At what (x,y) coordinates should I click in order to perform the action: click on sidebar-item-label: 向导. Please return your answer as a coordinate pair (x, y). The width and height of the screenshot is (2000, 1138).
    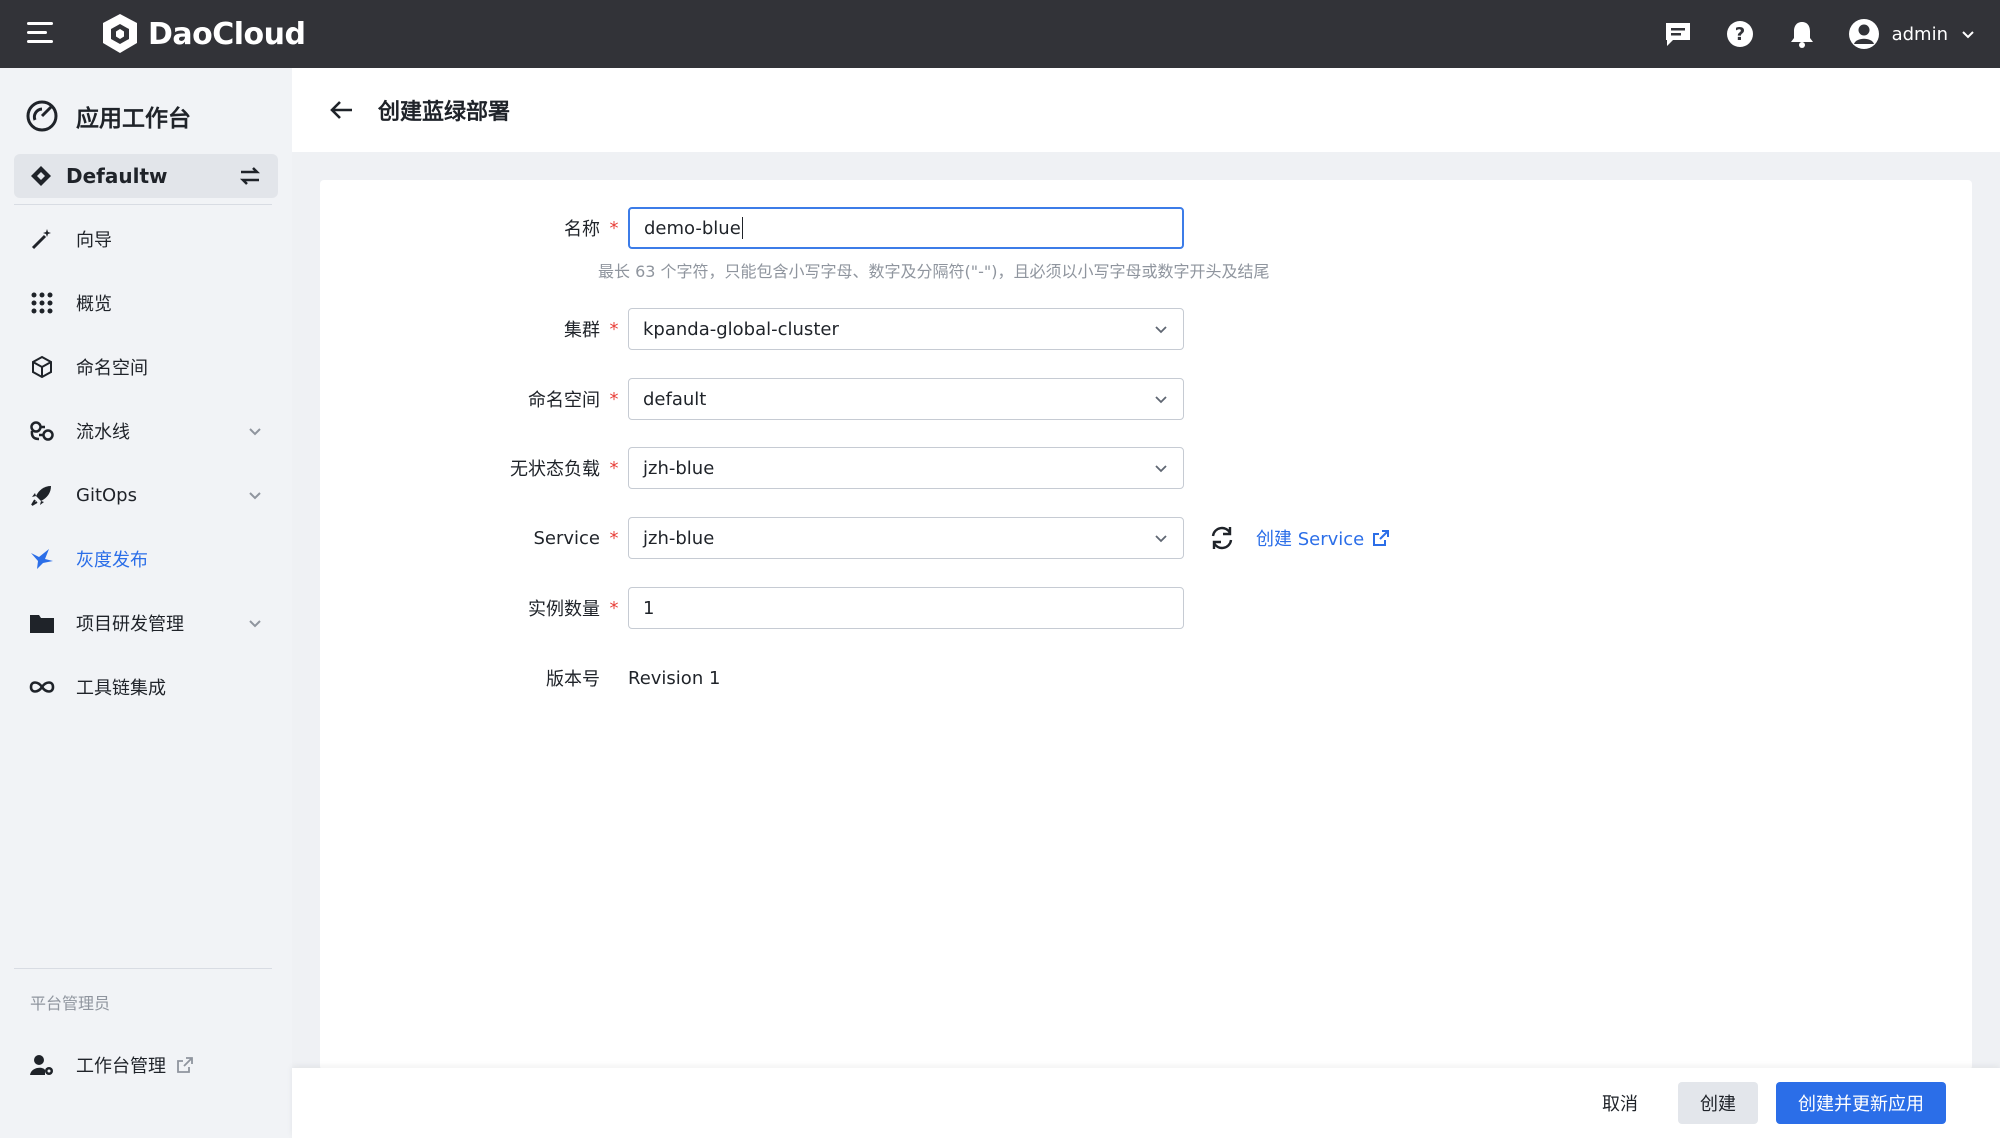
    Looking at the image, I should click on (94, 240).